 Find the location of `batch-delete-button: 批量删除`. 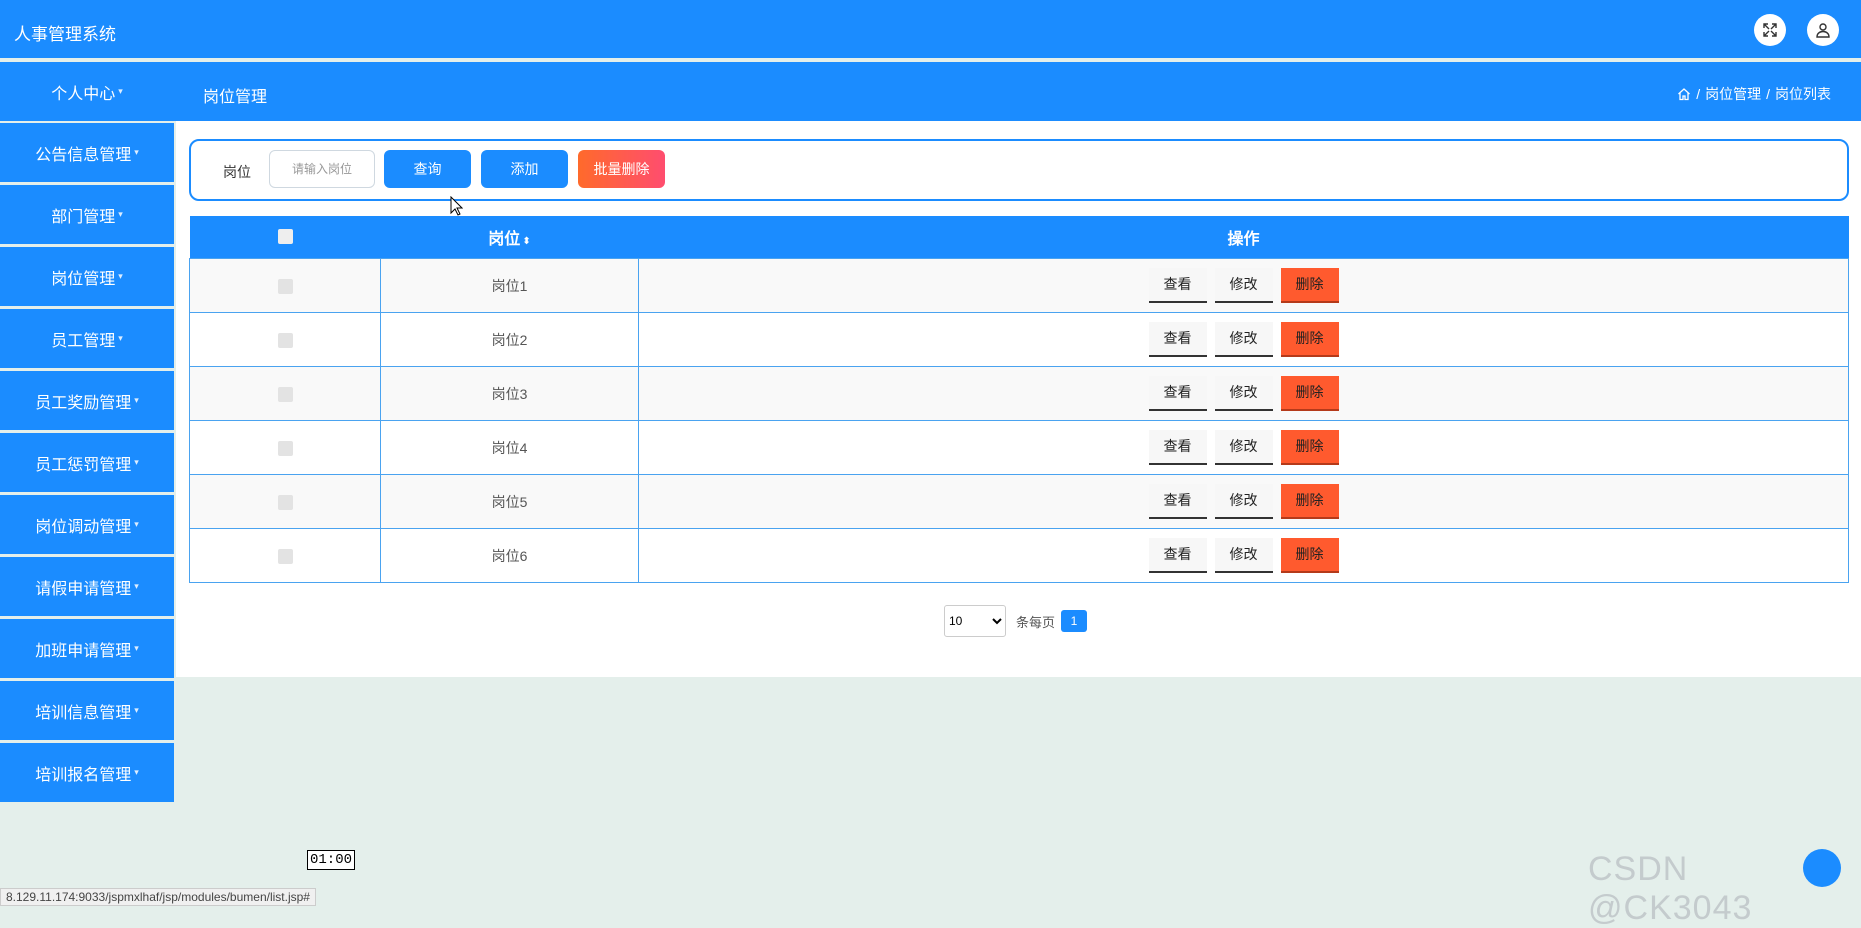

batch-delete-button: 批量删除 is located at coordinates (621, 169).